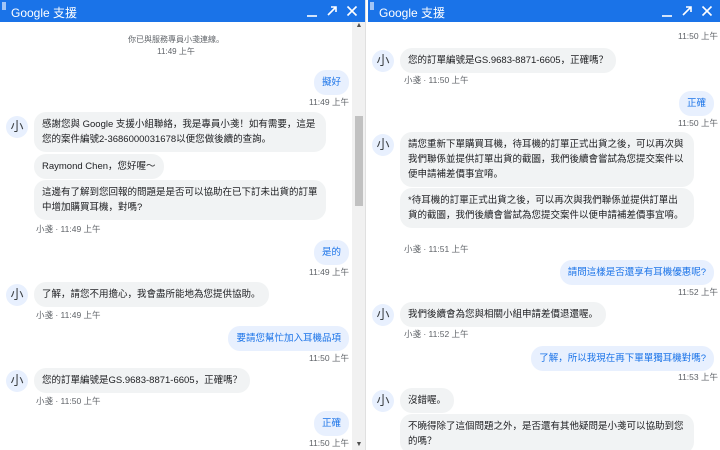 The height and width of the screenshot is (450, 720). Describe the element at coordinates (358, 25) in the screenshot. I see `scroll-up-icon: ▲` at that location.